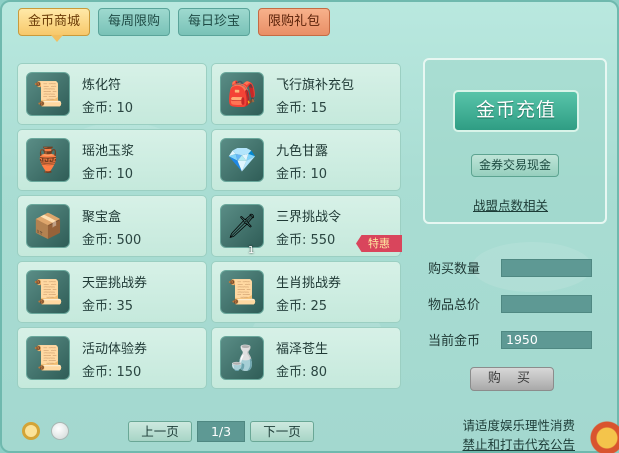  Describe the element at coordinates (306, 160) in the screenshot. I see `item-card: 💎 九色甘露 金币: 10` at that location.